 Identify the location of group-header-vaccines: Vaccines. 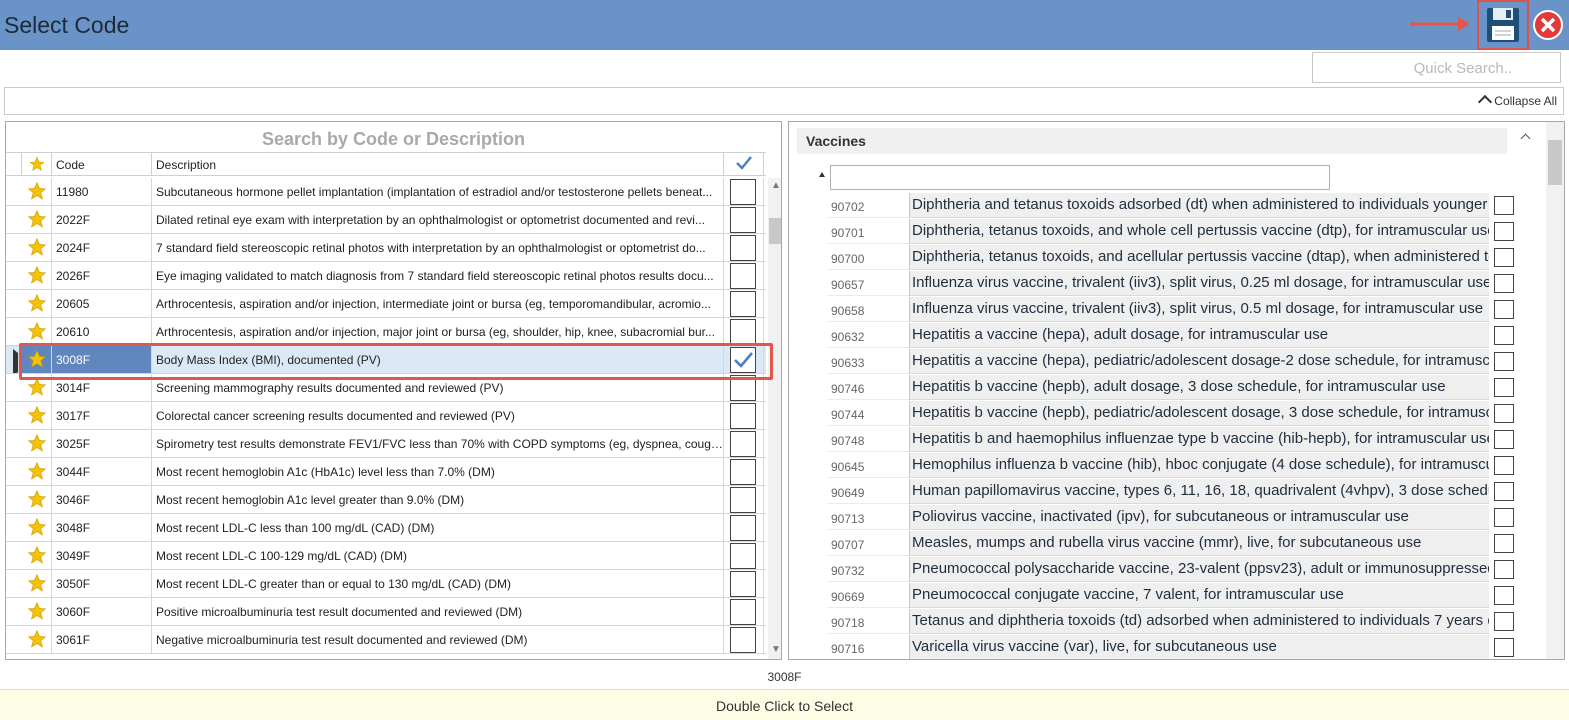
(1152, 141).